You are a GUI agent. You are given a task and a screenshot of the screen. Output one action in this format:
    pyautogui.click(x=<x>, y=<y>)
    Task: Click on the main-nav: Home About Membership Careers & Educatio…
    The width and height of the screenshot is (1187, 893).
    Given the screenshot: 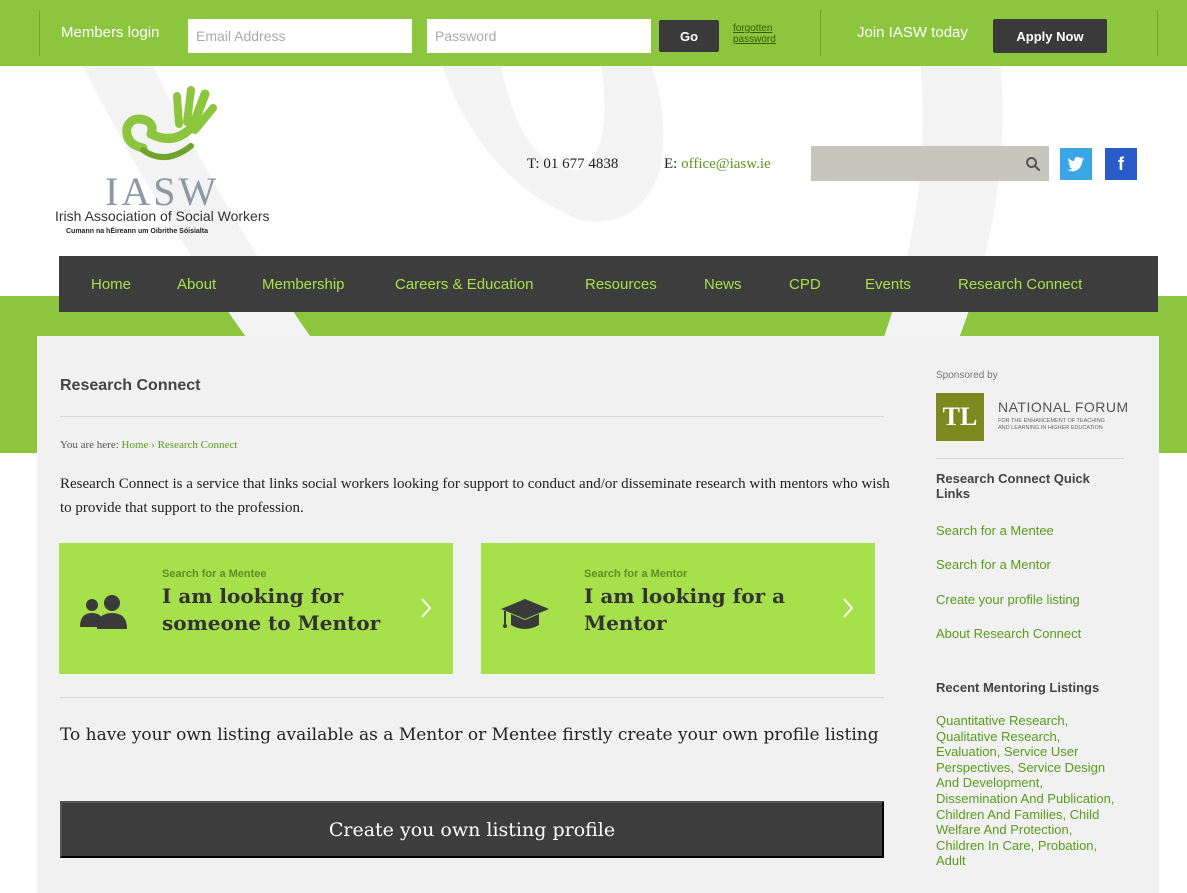 What is the action you would take?
    pyautogui.click(x=608, y=284)
    